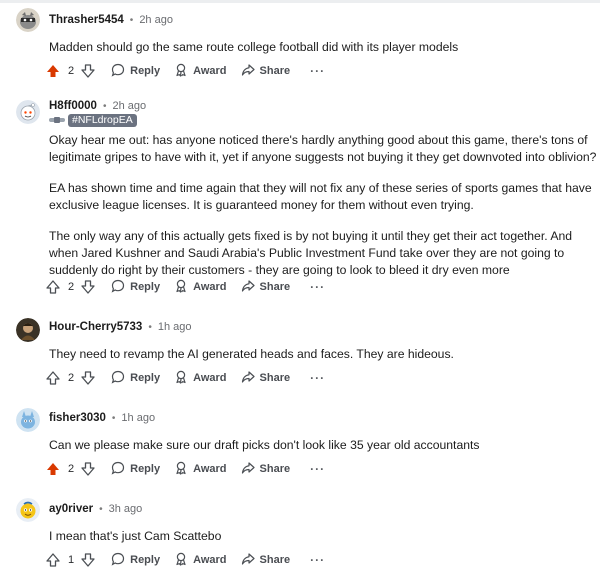 Image resolution: width=600 pixels, height=585 pixels. I want to click on comment-body: I mean that's just Cam Scattebo, so click(323, 536).